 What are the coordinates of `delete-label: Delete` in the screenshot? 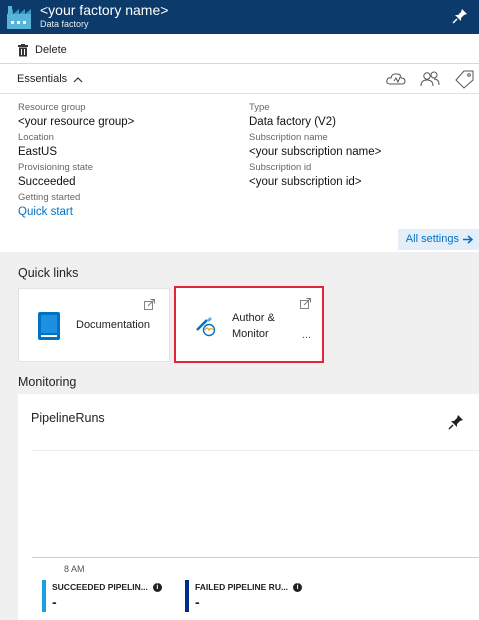 It's located at (51, 50).